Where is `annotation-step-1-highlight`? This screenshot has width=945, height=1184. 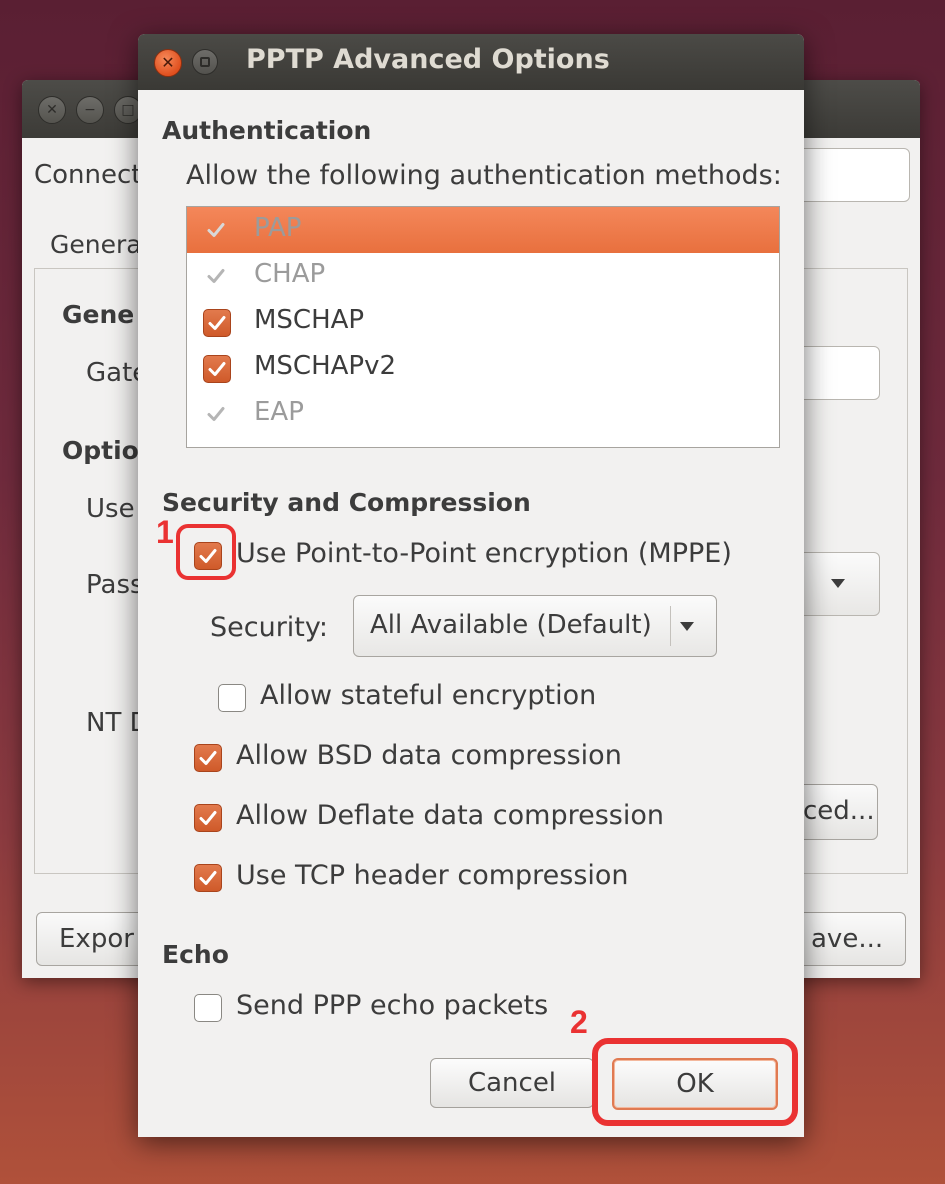
annotation-step-1-highlight is located at coordinates (206, 552).